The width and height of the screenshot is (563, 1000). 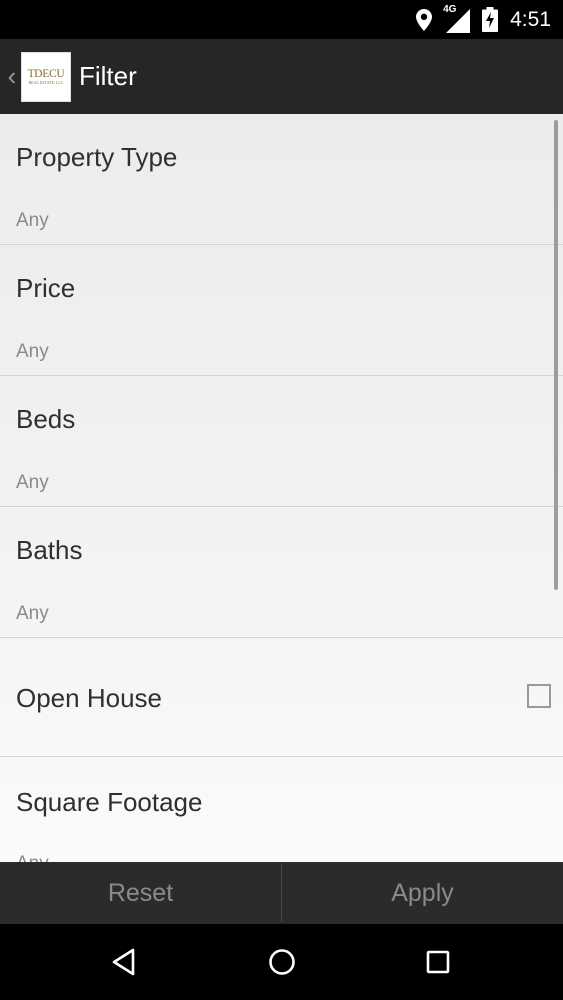 I want to click on nav-bar, so click(x=281, y=962).